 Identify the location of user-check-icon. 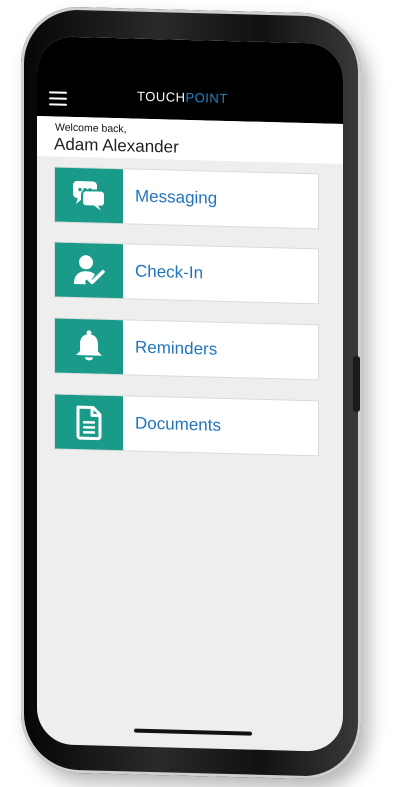
(89, 270).